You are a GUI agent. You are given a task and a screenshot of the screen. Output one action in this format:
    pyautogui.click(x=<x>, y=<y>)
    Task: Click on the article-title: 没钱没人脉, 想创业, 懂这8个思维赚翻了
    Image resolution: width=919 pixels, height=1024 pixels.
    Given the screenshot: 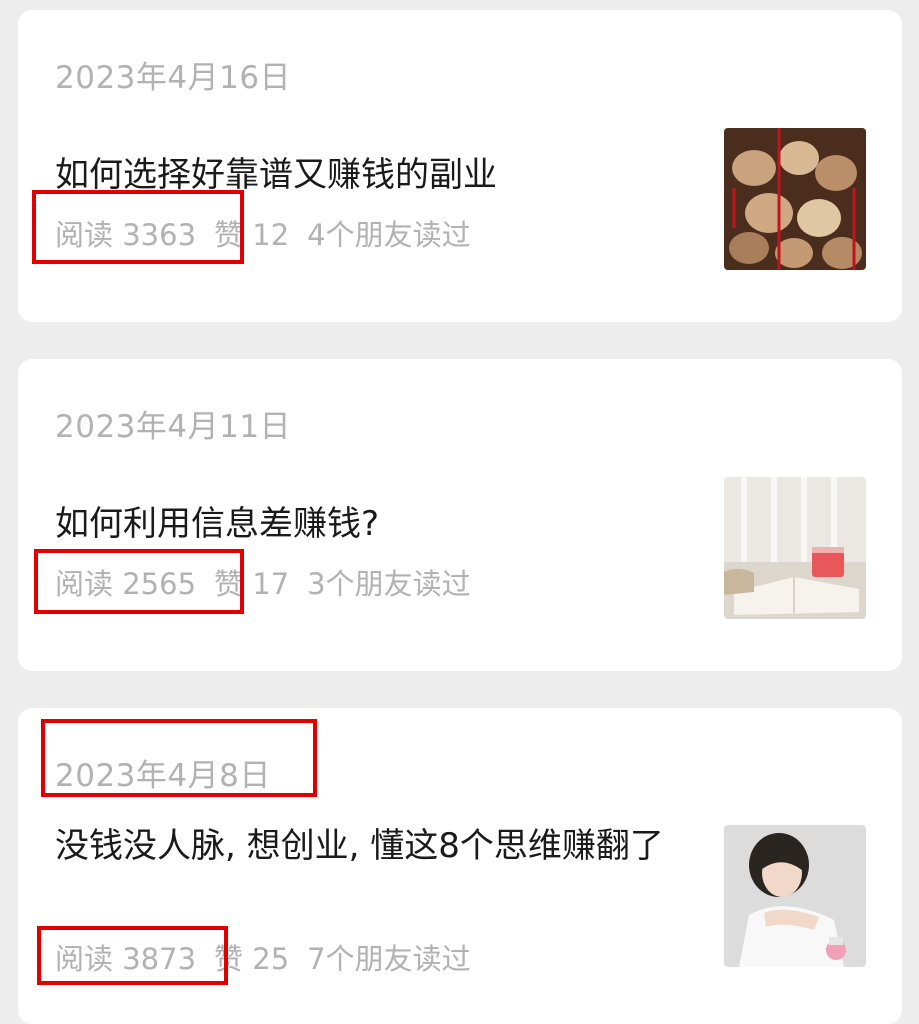 What is the action you would take?
    pyautogui.click(x=375, y=846)
    